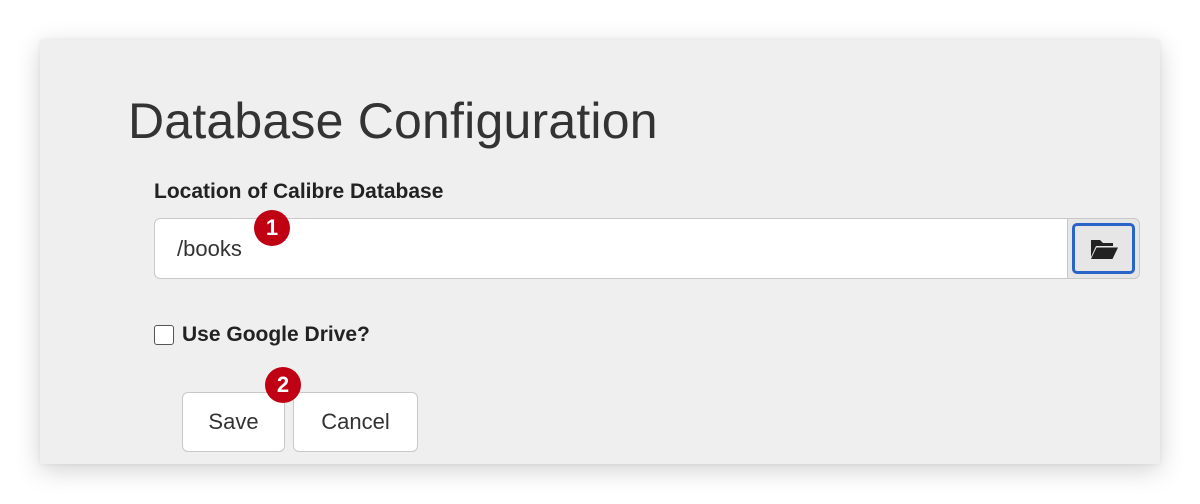  Describe the element at coordinates (164, 335) in the screenshot. I see `google-drive-checkbox` at that location.